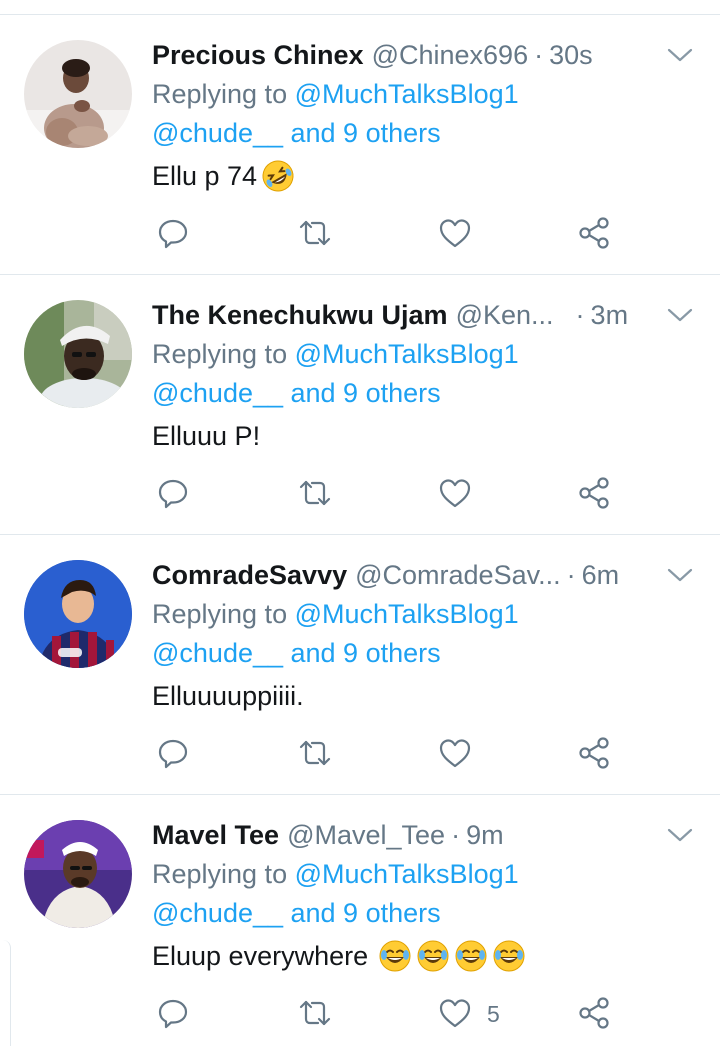 Image resolution: width=720 pixels, height=1055 pixels. What do you see at coordinates (571, 55) in the screenshot?
I see `timestamp: 30s` at bounding box center [571, 55].